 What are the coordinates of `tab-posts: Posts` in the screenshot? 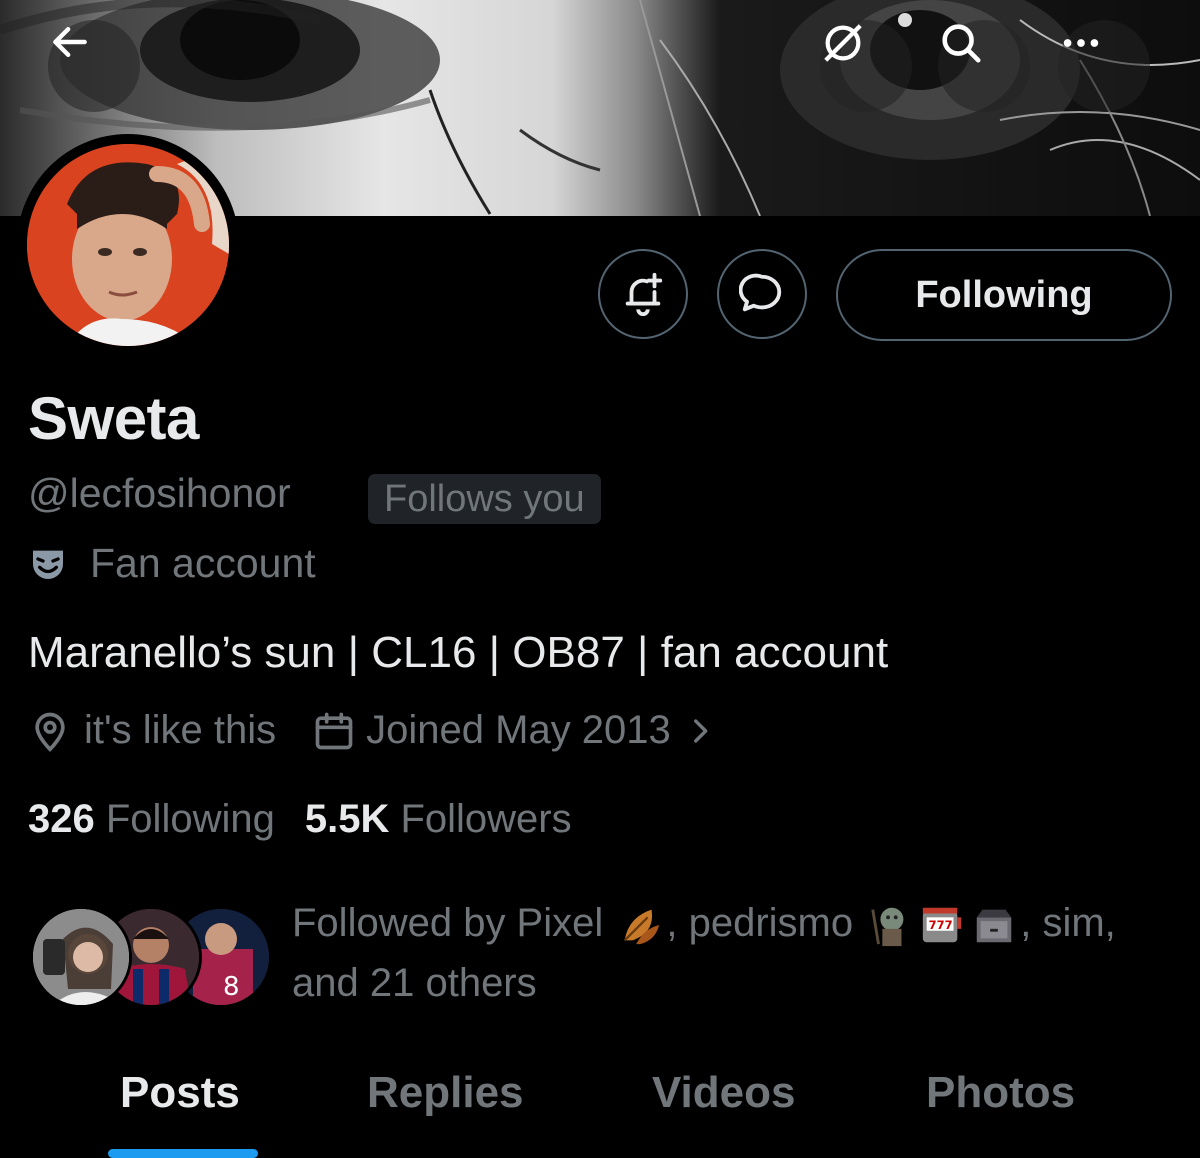 It's located at (180, 1109).